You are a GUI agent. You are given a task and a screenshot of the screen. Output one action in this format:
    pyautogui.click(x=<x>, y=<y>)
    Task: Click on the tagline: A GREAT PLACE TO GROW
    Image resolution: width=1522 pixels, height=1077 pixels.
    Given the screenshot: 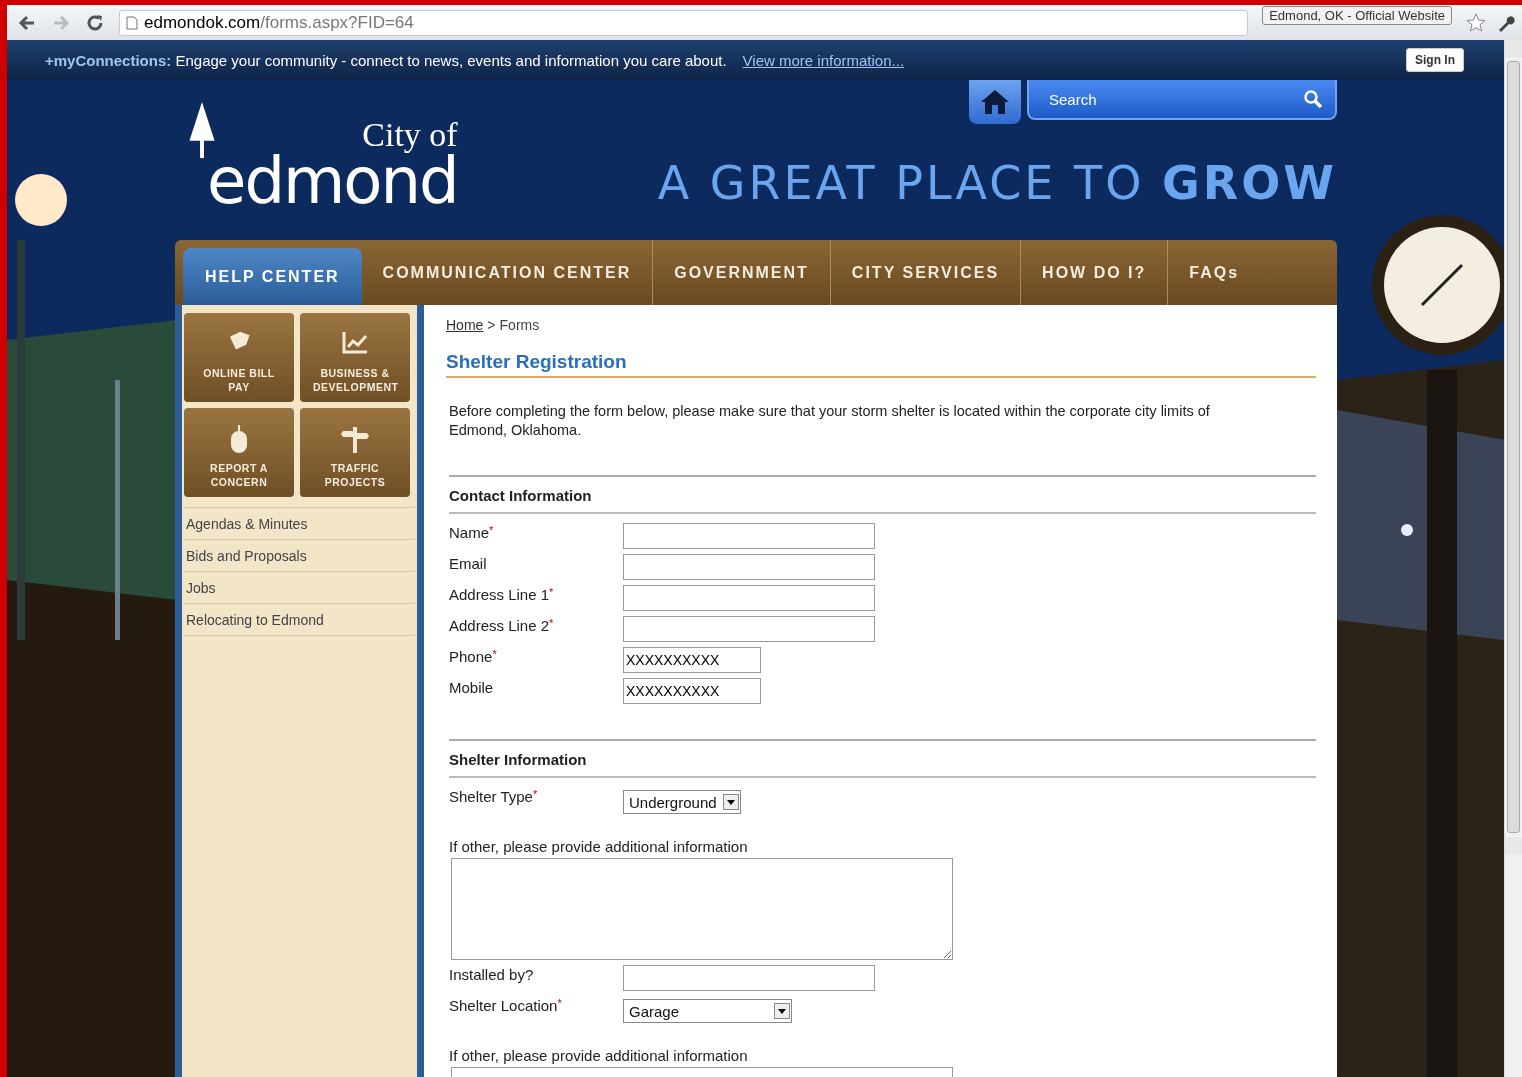 What is the action you would take?
    pyautogui.click(x=997, y=183)
    